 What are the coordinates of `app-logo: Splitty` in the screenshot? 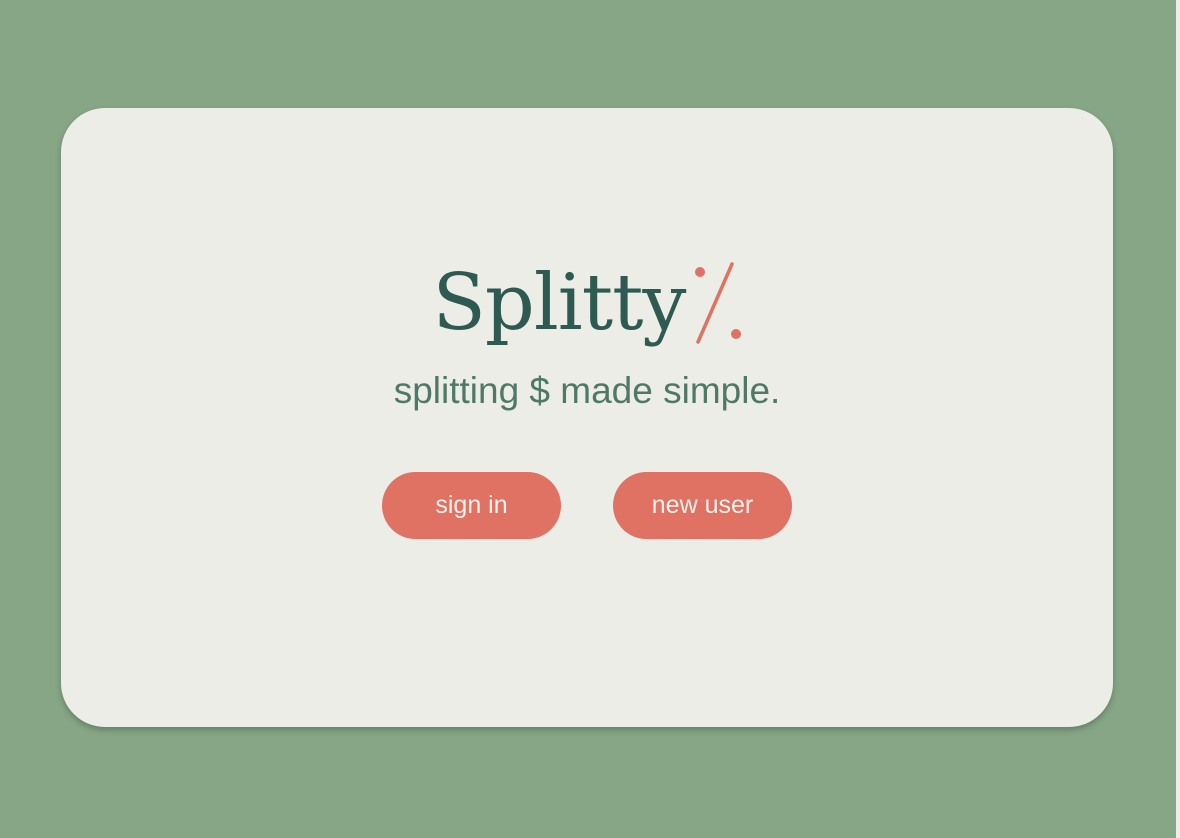 It's located at (587, 303).